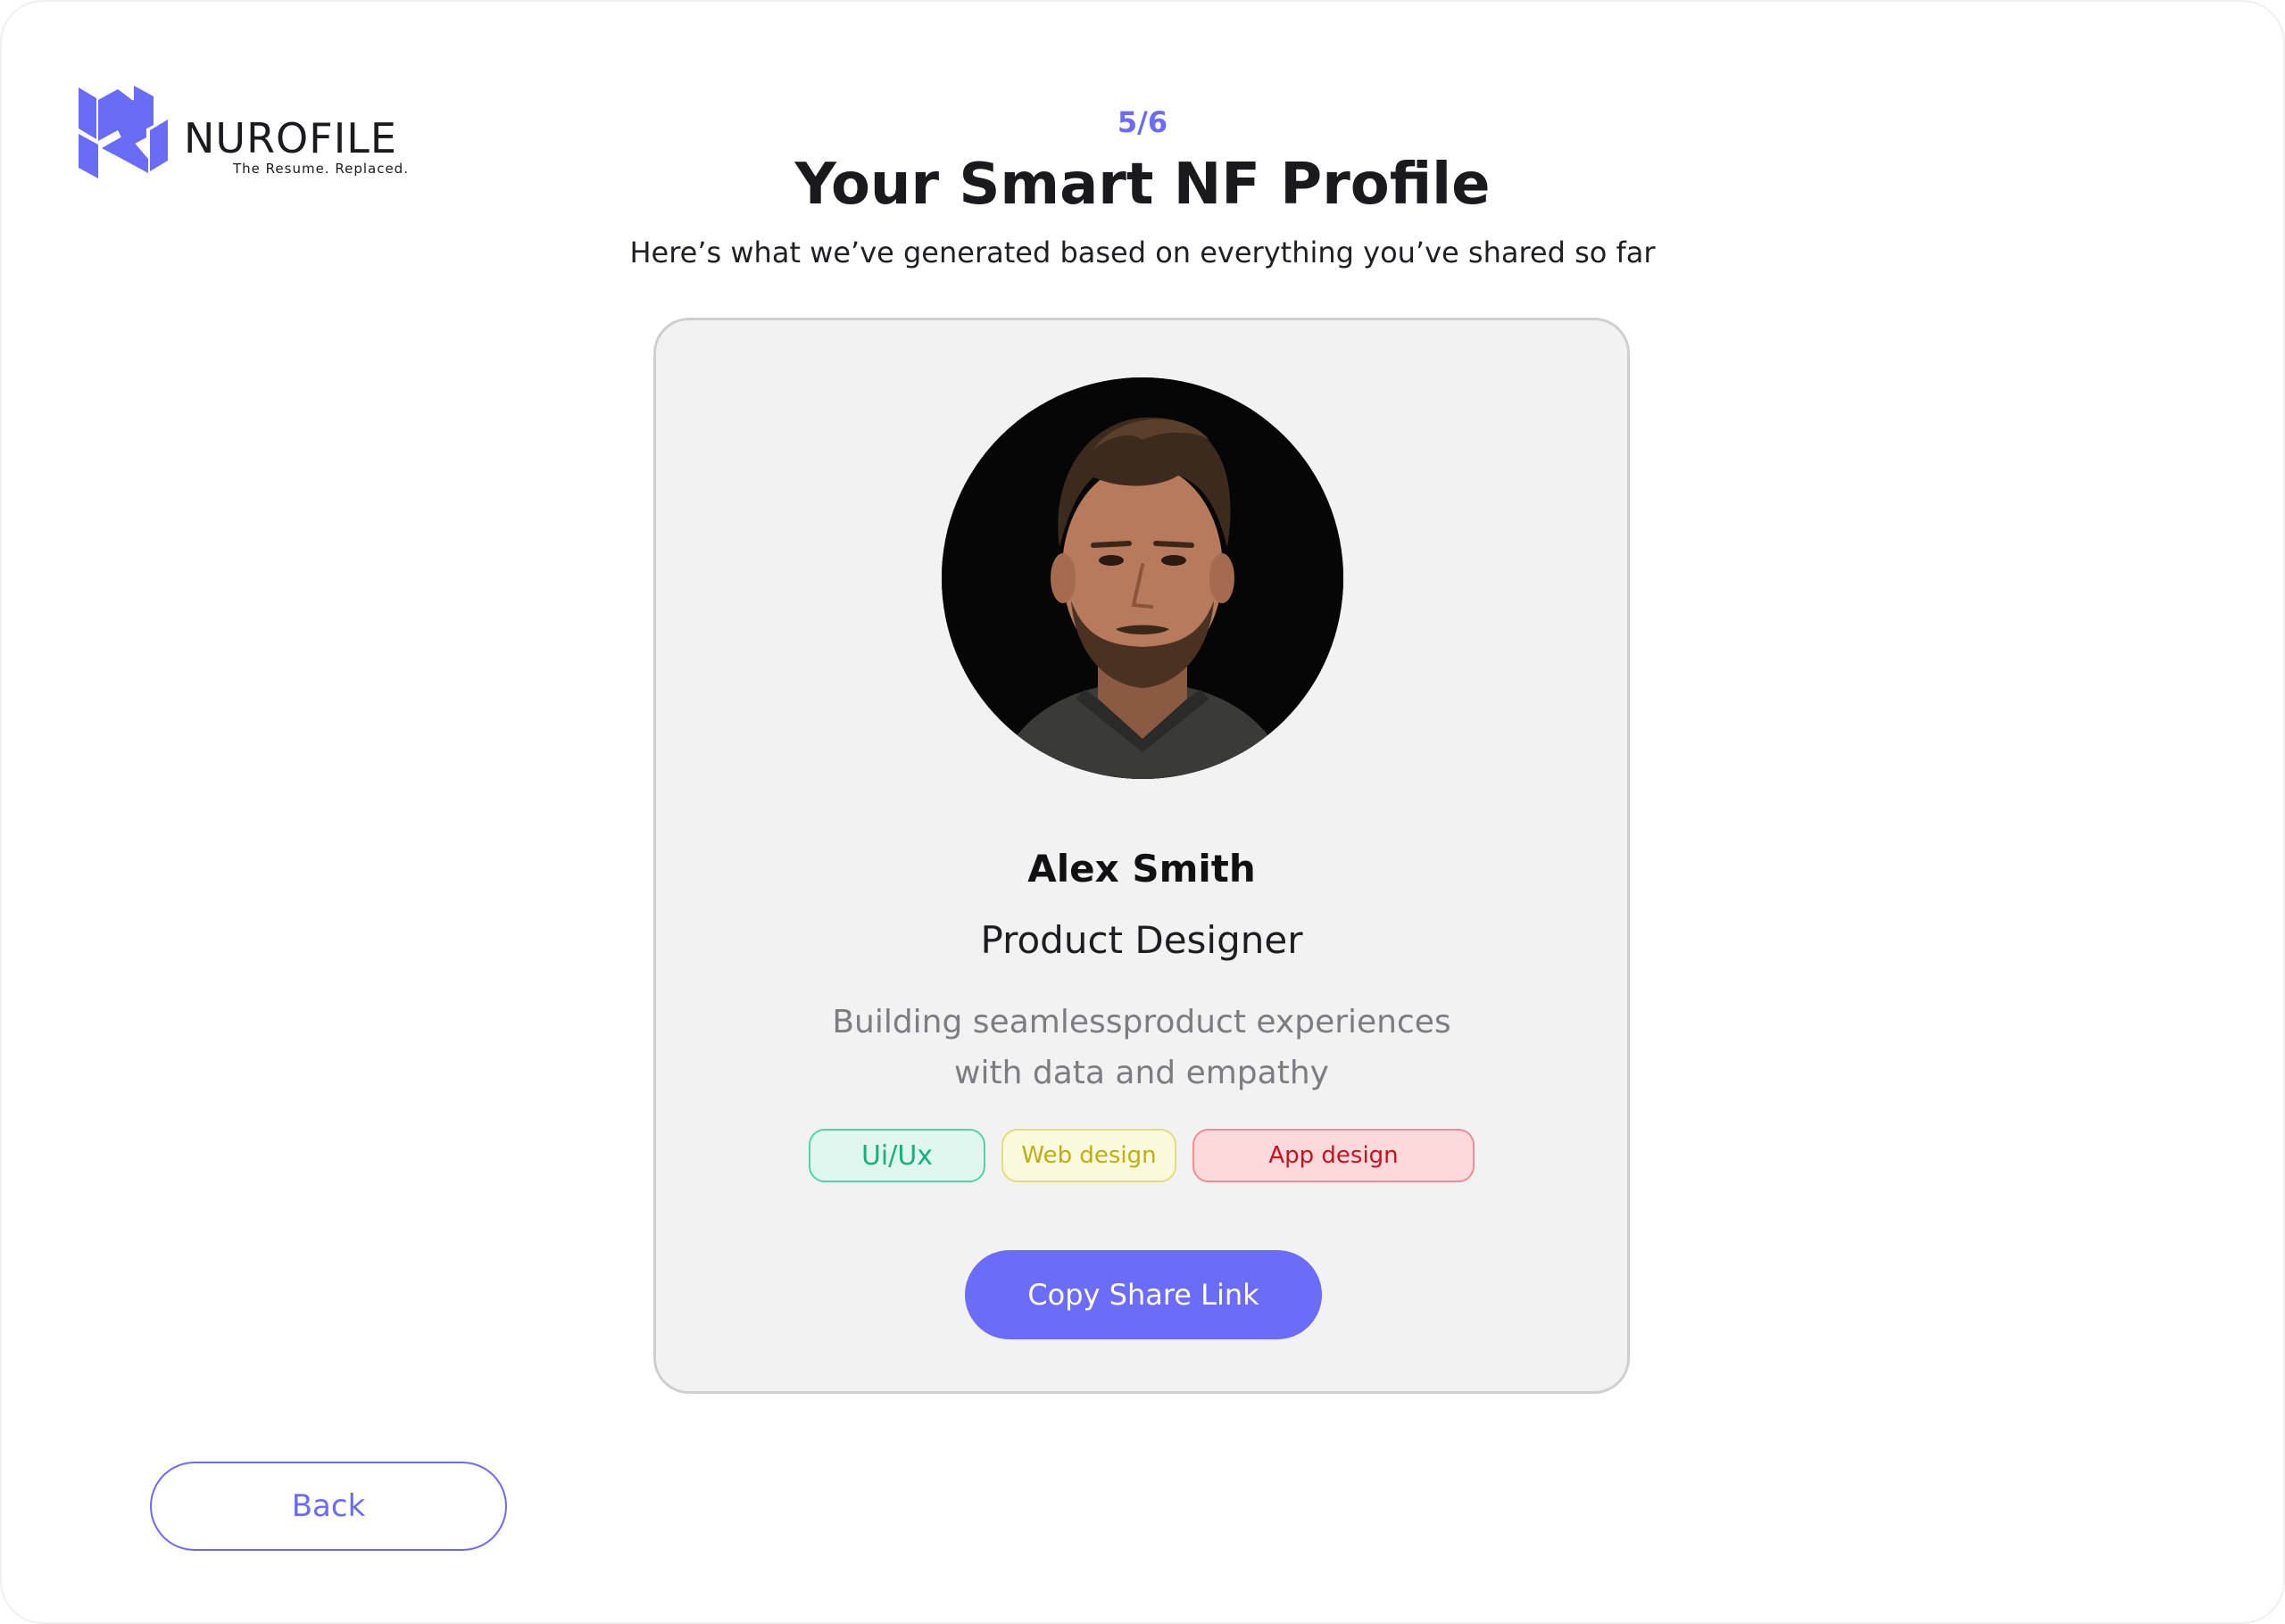 This screenshot has height=1624, width=2285. I want to click on tag-web-design: Web design, so click(1088, 1155).